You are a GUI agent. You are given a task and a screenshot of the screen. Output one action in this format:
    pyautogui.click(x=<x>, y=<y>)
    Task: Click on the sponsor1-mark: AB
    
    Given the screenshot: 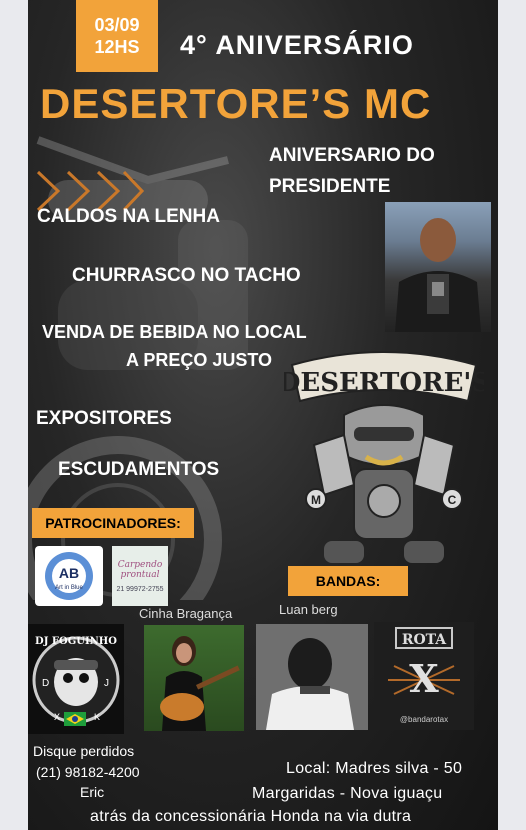 What is the action you would take?
    pyautogui.click(x=69, y=573)
    